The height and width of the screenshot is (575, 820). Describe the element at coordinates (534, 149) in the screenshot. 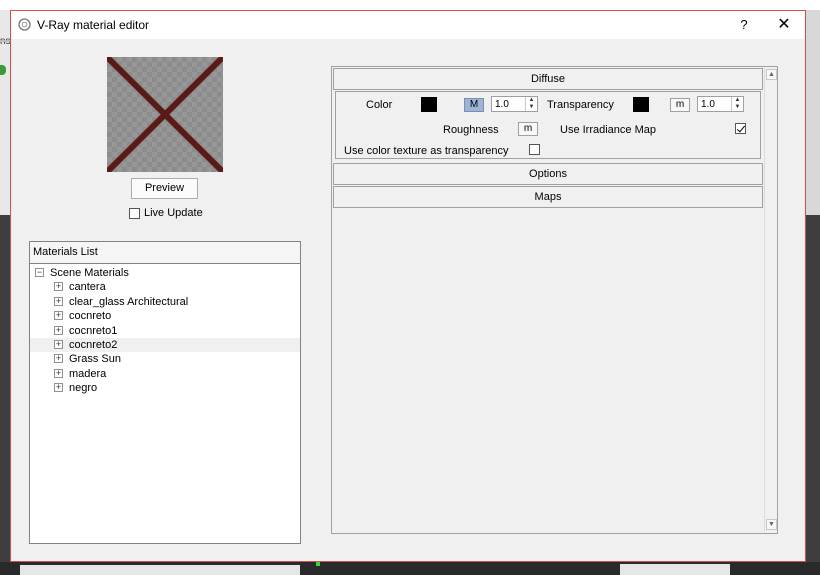

I see `color-texture-checkbox` at that location.